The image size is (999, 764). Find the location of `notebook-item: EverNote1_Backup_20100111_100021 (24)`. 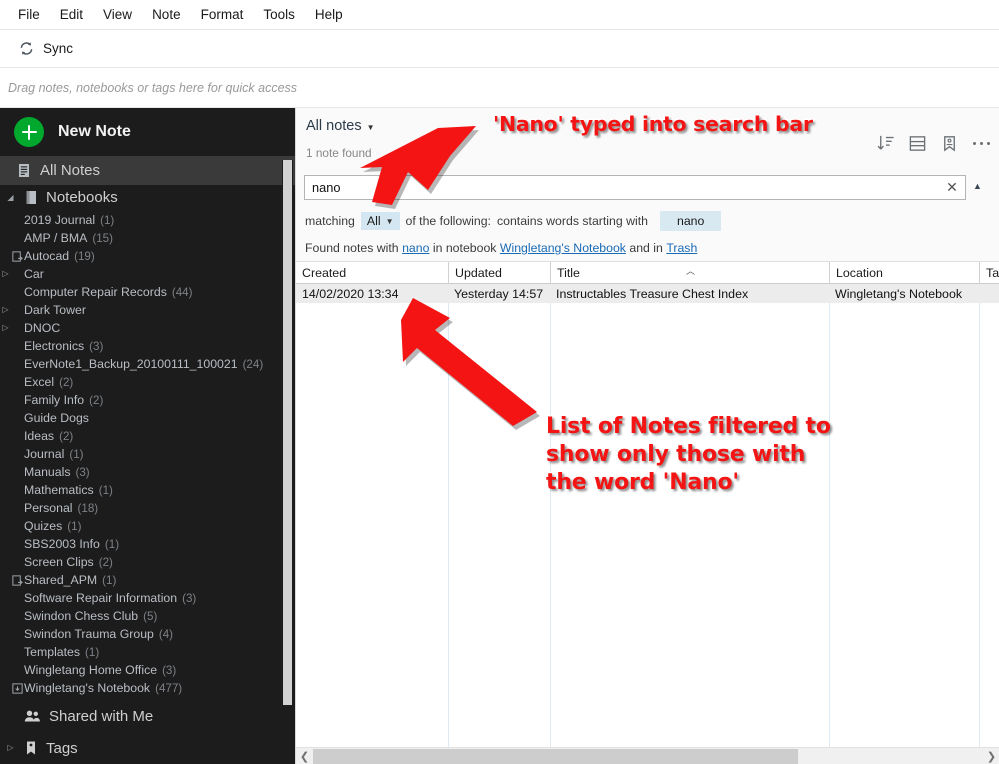

notebook-item: EverNote1_Backup_20100111_100021 (24) is located at coordinates (147, 364).